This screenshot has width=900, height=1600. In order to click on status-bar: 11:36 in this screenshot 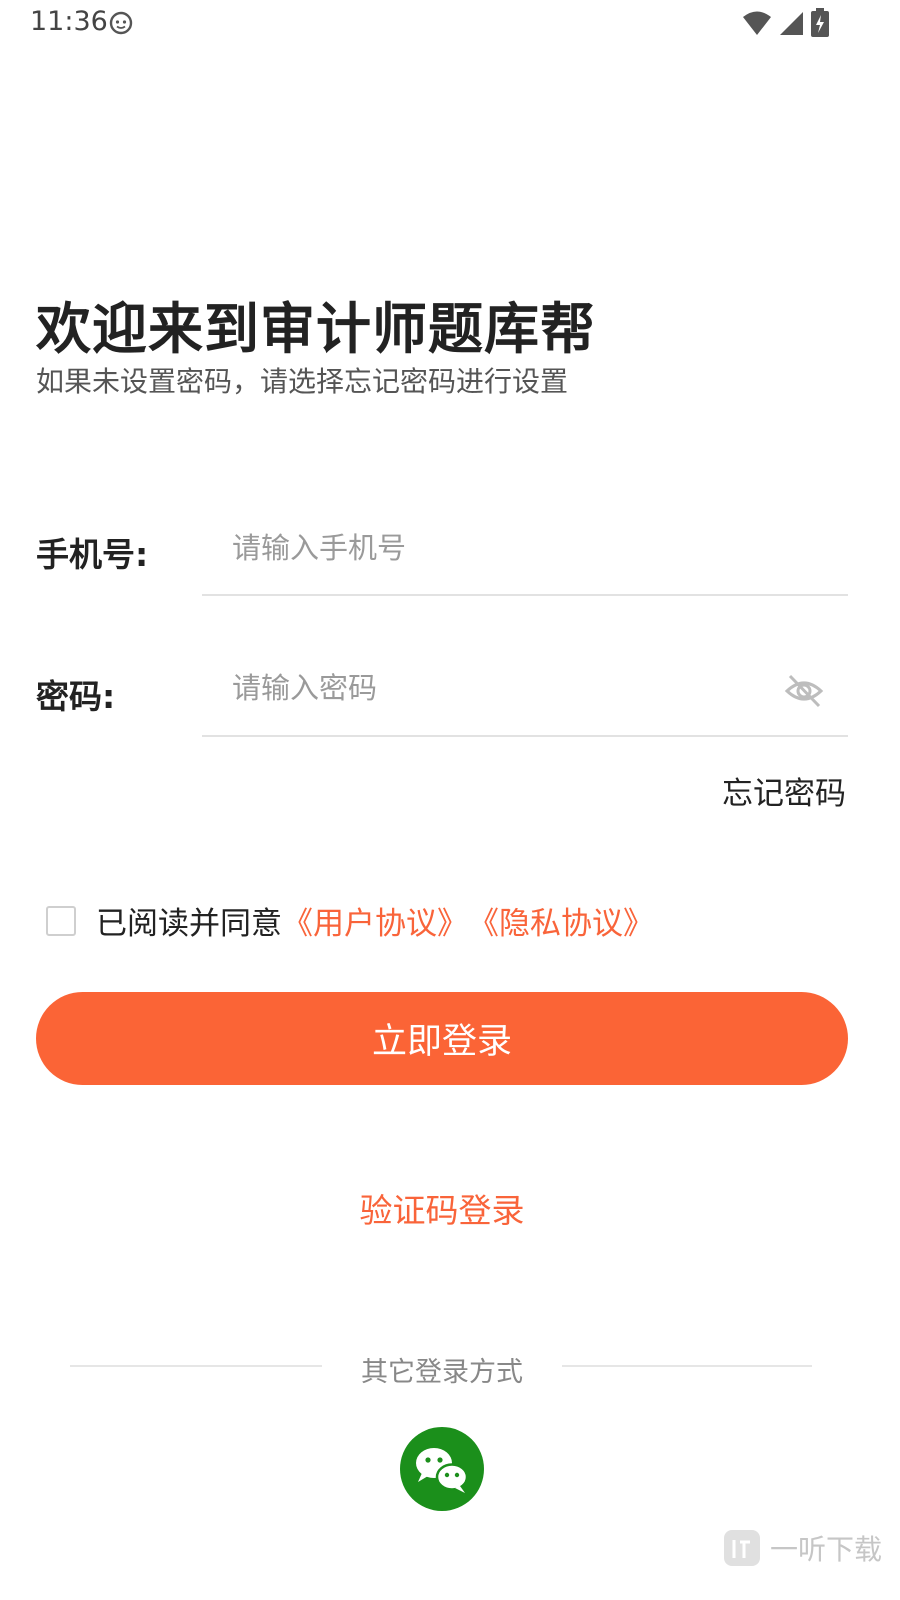, I will do `click(450, 24)`.